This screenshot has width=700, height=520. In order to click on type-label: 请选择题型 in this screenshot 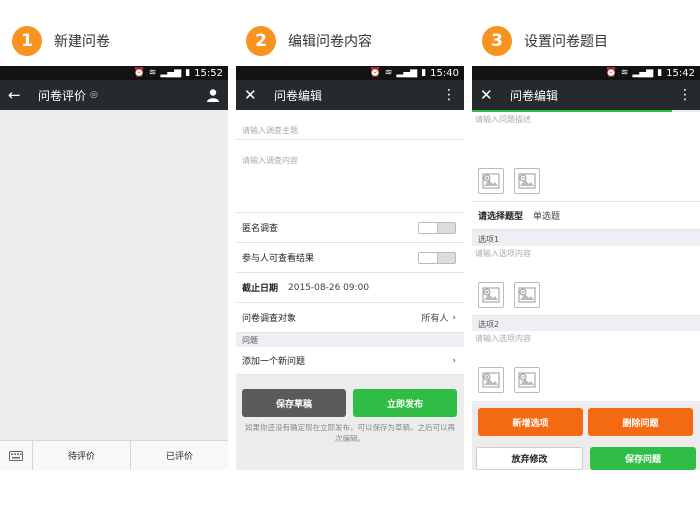, I will do `click(501, 217)`.